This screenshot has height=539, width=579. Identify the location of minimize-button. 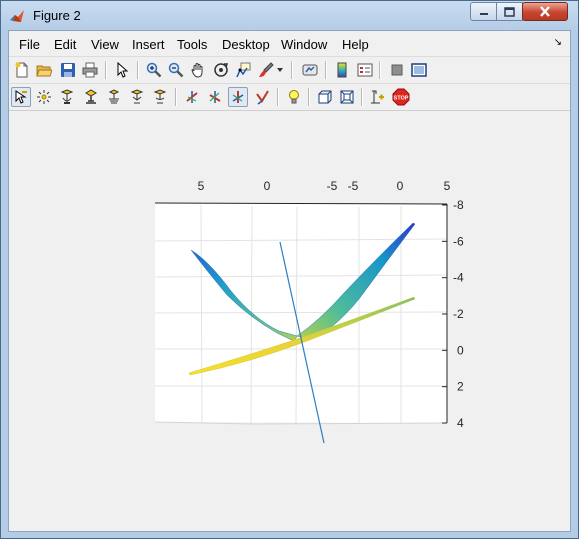
(483, 11).